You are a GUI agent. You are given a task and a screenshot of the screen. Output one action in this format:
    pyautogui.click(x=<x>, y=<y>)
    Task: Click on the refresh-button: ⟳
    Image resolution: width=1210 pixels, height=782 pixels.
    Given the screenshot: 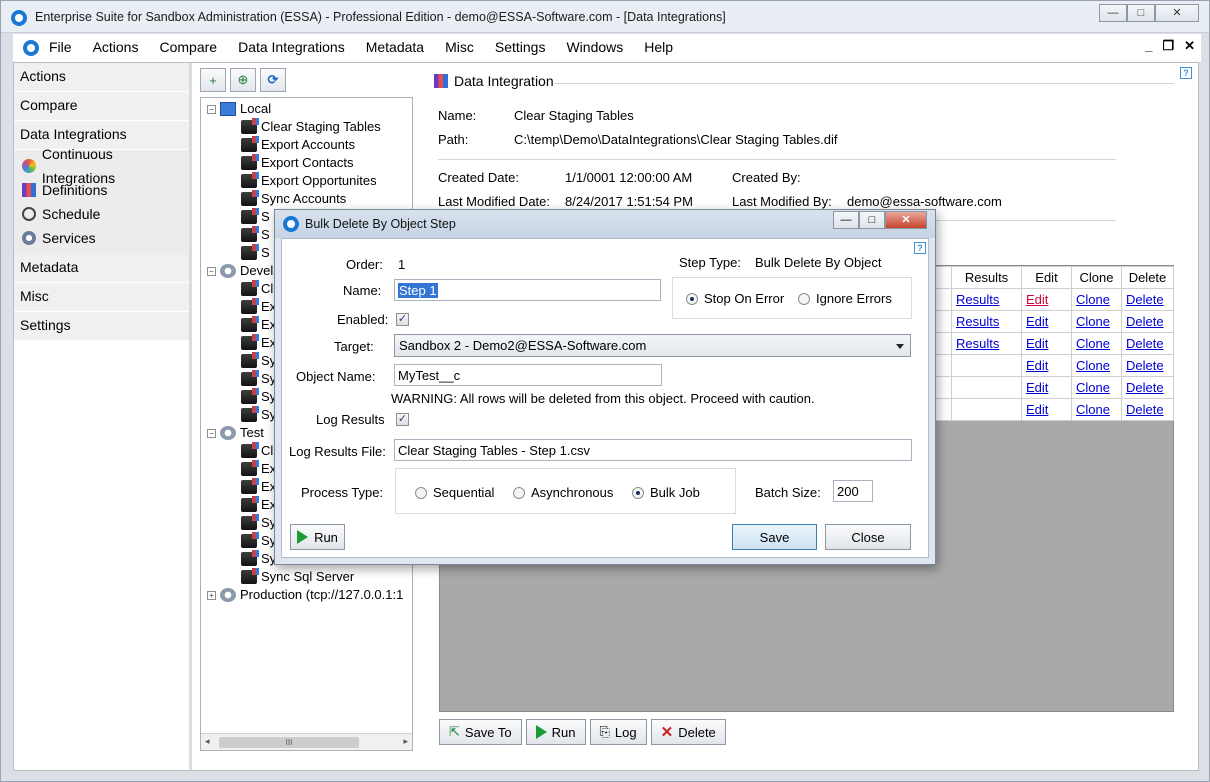 What is the action you would take?
    pyautogui.click(x=273, y=80)
    